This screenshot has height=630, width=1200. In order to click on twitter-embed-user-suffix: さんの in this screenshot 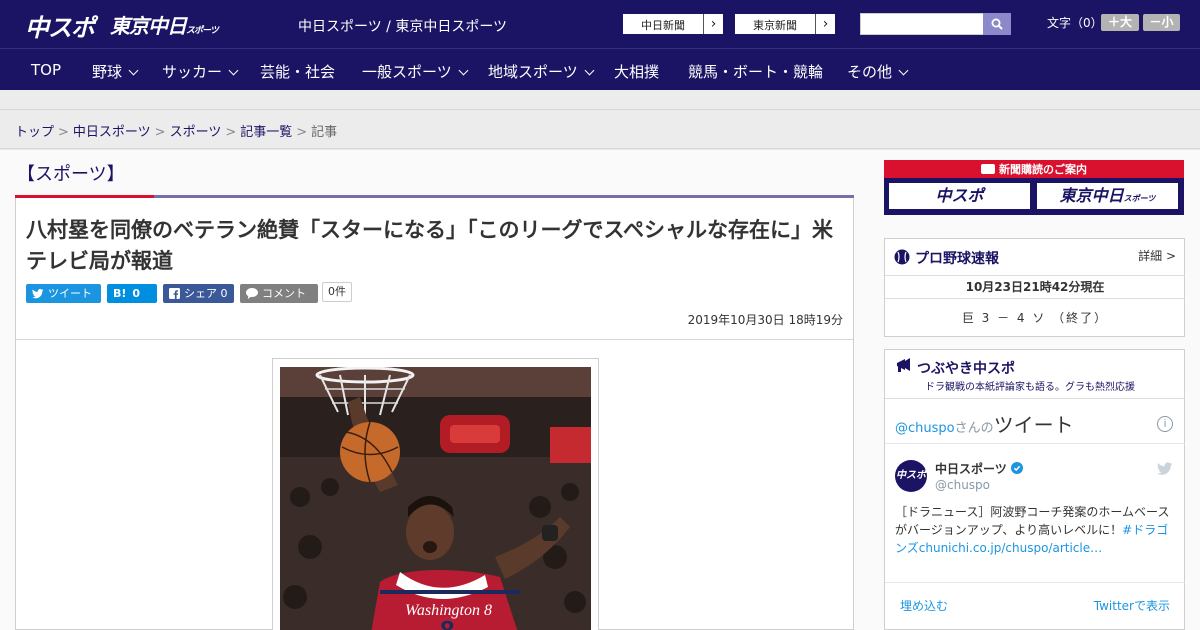, I will do `click(974, 428)`.